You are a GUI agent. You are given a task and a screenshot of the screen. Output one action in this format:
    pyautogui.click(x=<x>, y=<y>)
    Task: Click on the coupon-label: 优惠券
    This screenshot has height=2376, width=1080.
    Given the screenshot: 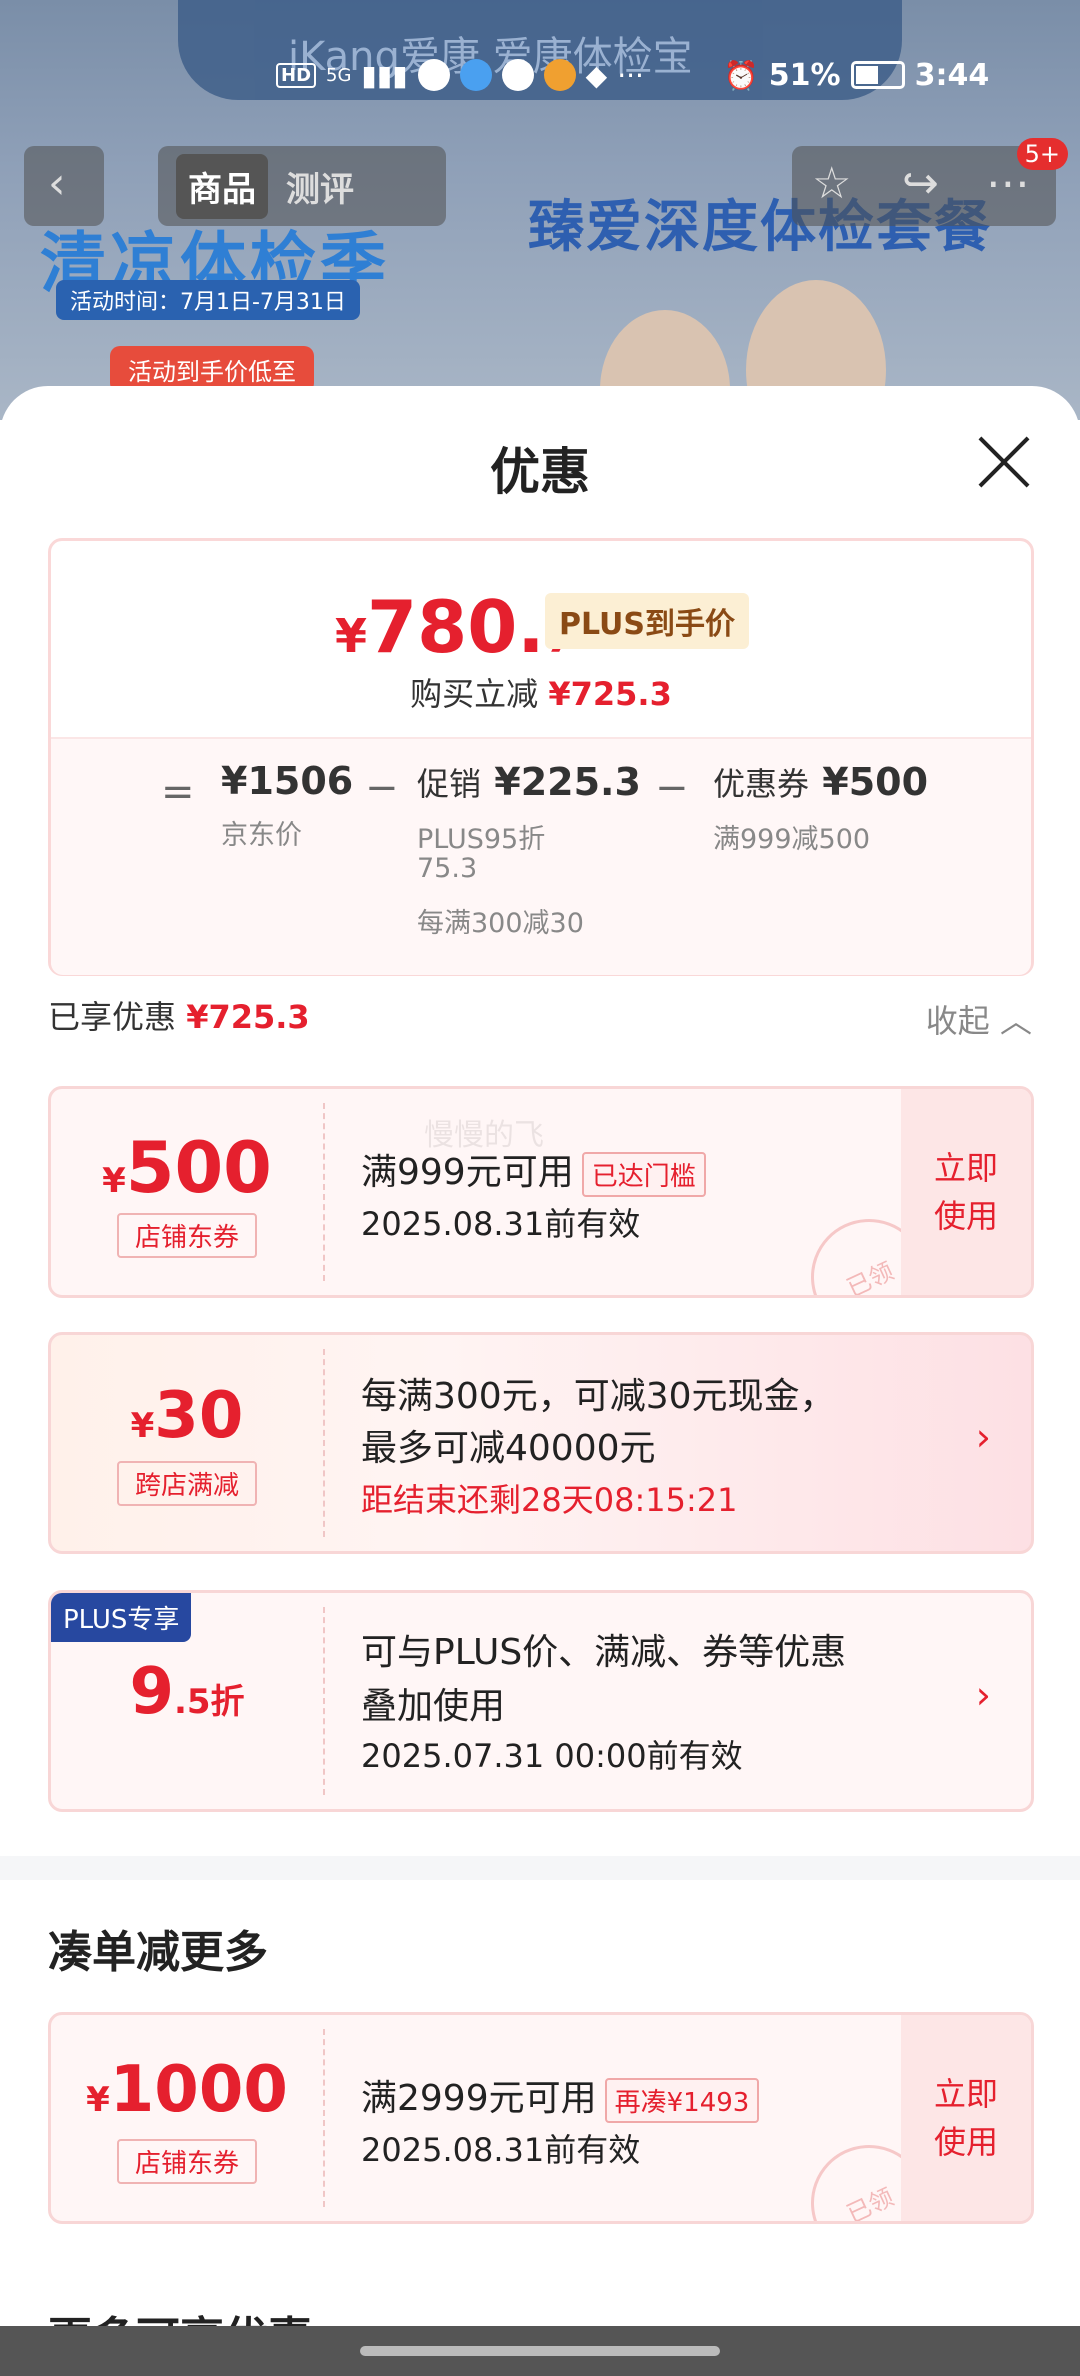 What is the action you would take?
    pyautogui.click(x=761, y=784)
    